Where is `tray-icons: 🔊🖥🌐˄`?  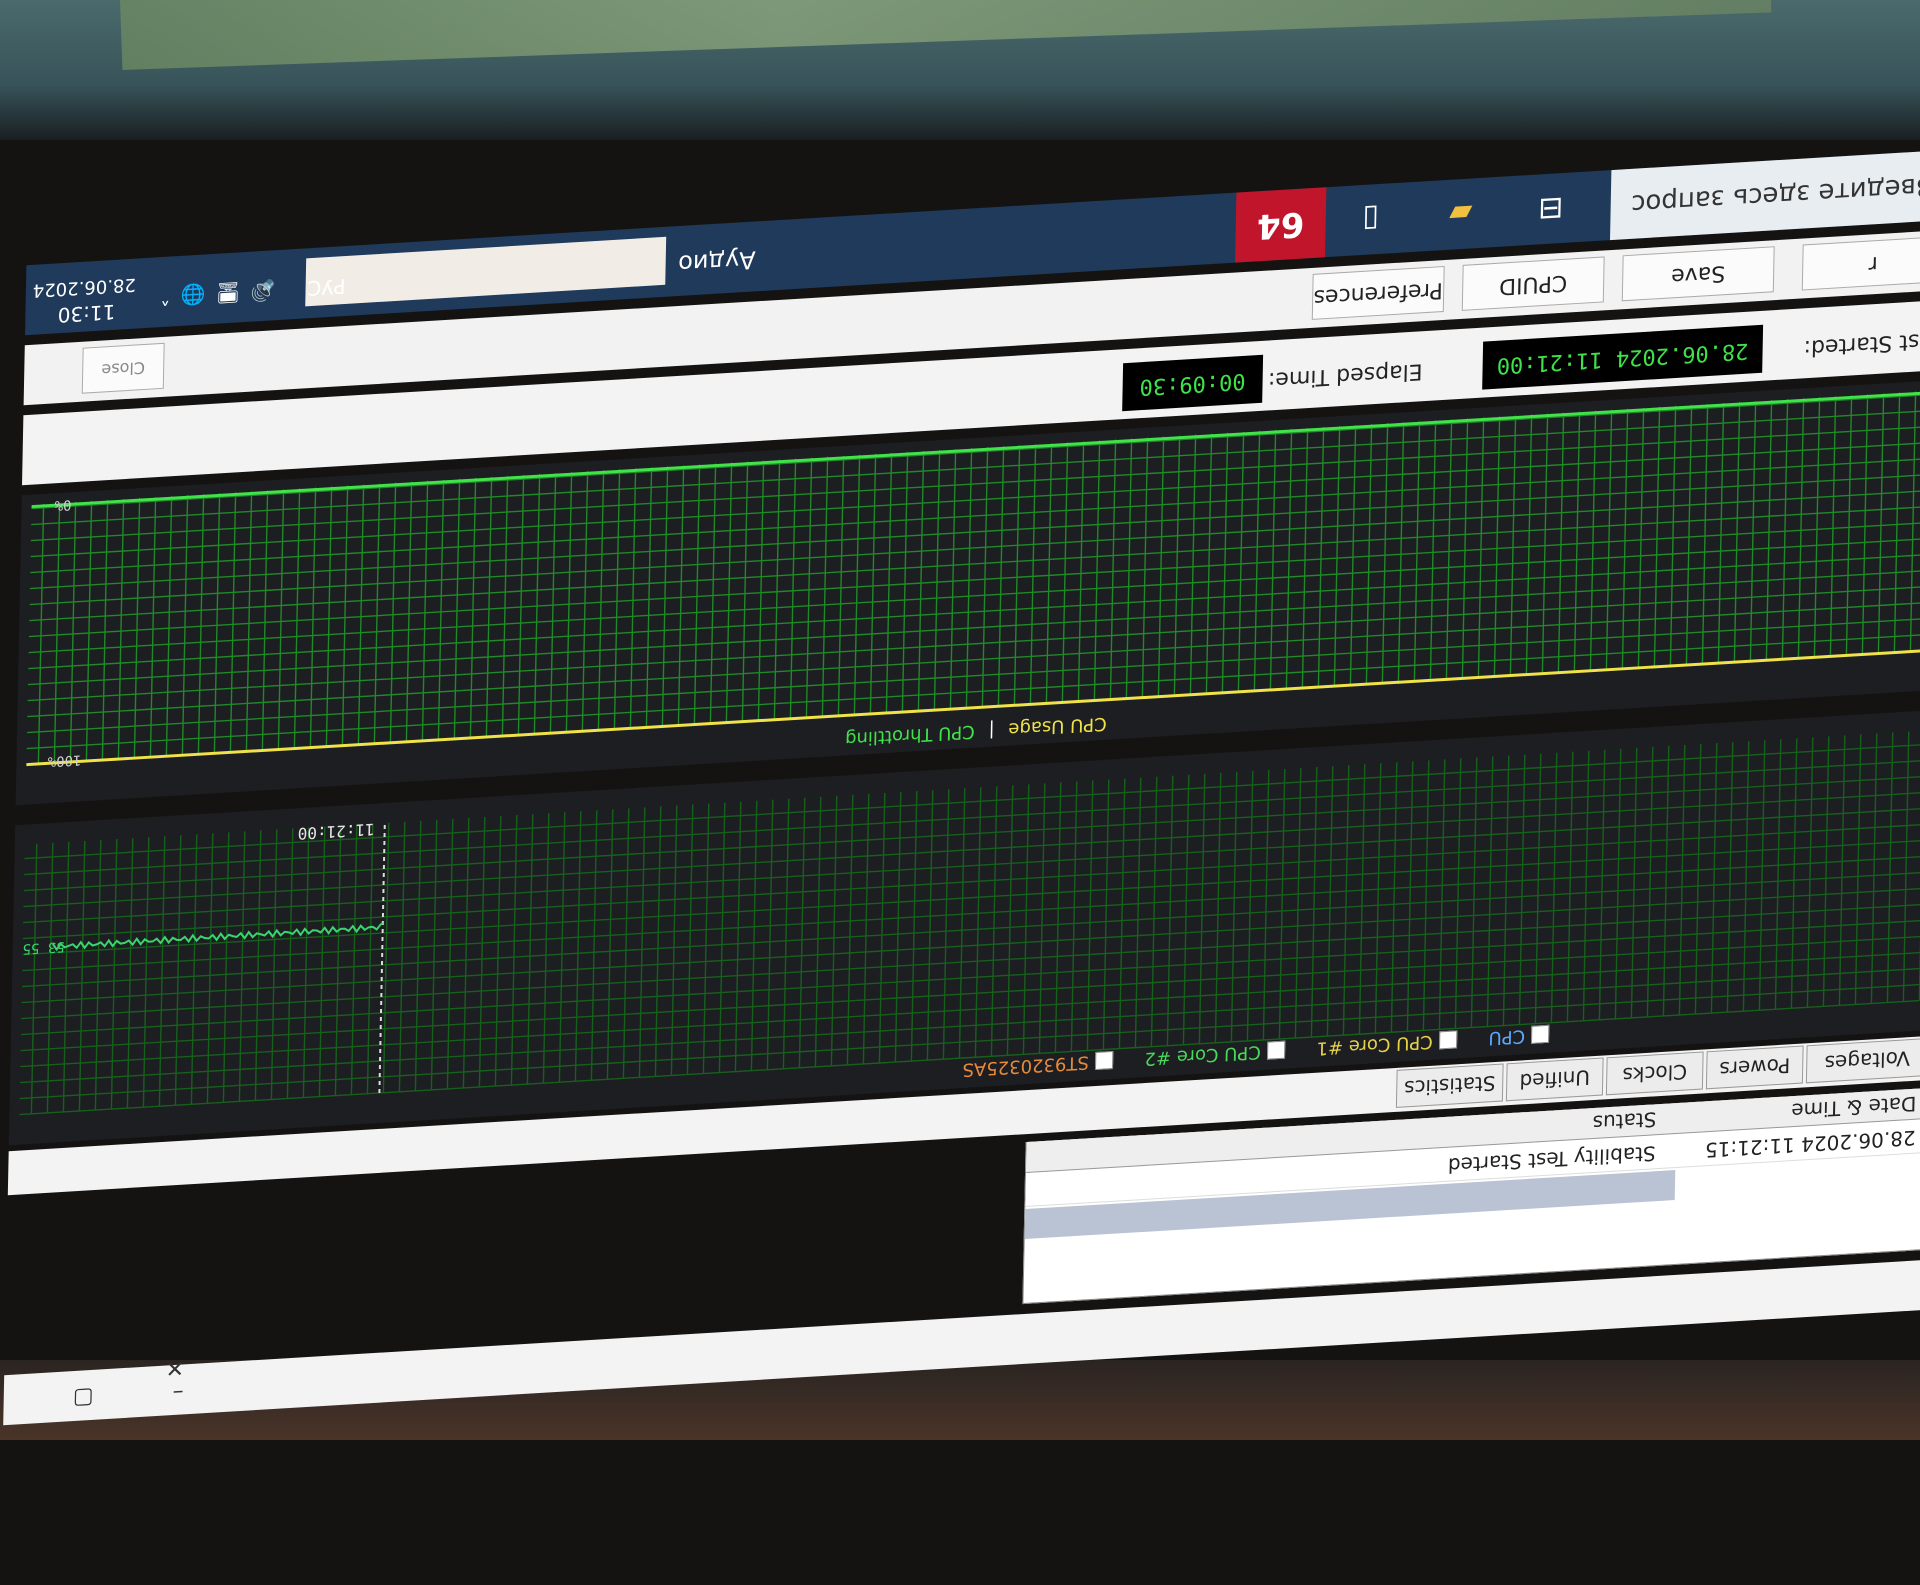 tray-icons: 🔊🖥🌐˄ is located at coordinates (213, 294).